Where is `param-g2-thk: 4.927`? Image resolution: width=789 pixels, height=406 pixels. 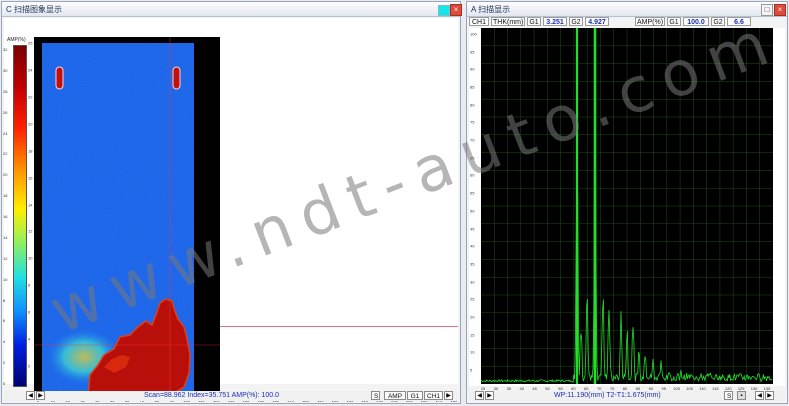 param-g2-thk: 4.927 is located at coordinates (597, 21).